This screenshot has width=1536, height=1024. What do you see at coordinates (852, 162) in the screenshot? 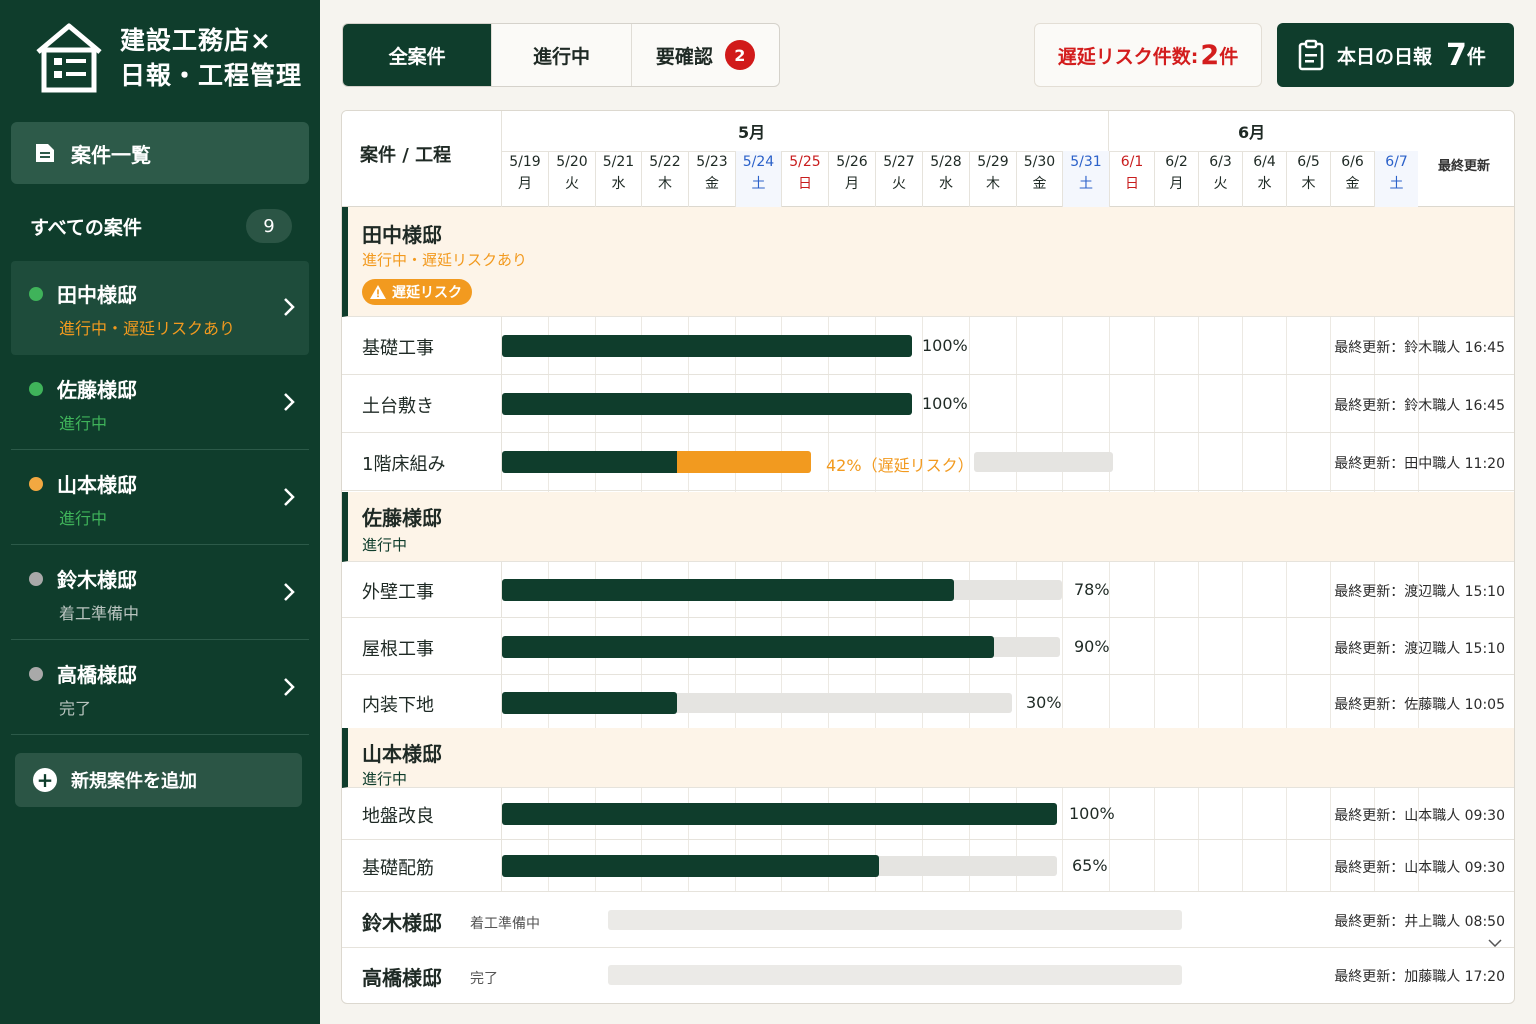
I see `day-date: 5/26` at bounding box center [852, 162].